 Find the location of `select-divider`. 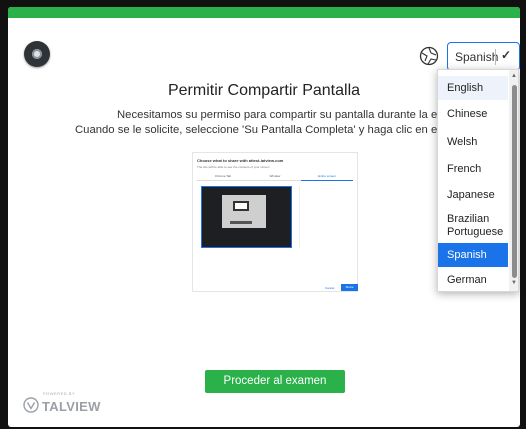

select-divider is located at coordinates (495, 57).